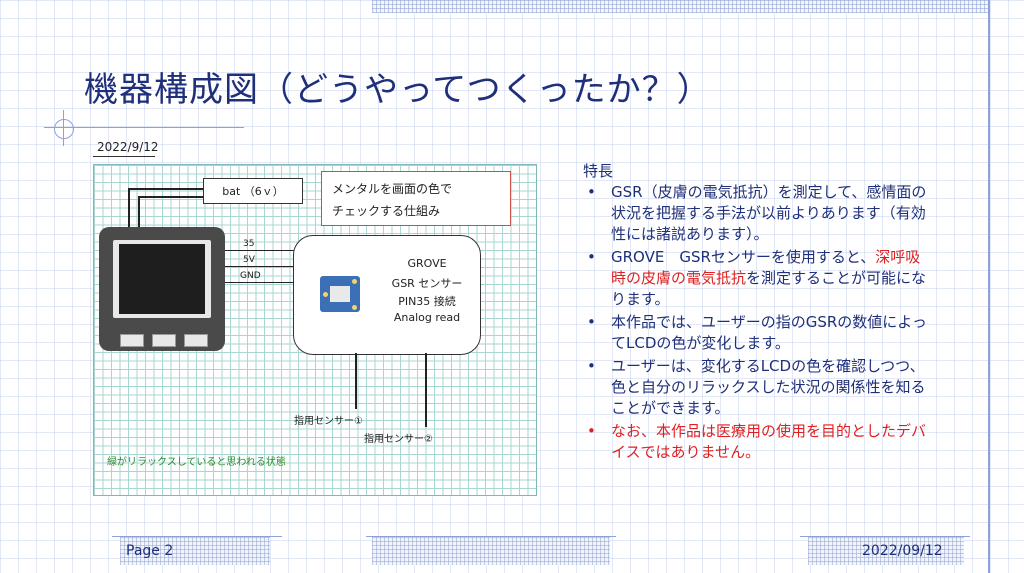 This screenshot has height=573, width=1024. What do you see at coordinates (680, 6) in the screenshot?
I see `top-band` at bounding box center [680, 6].